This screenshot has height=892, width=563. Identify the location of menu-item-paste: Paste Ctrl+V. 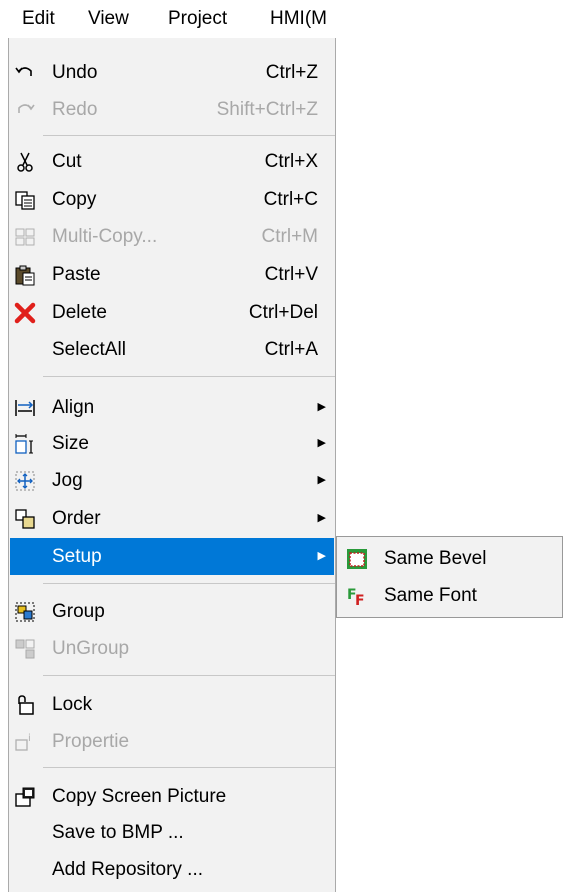
(172, 274).